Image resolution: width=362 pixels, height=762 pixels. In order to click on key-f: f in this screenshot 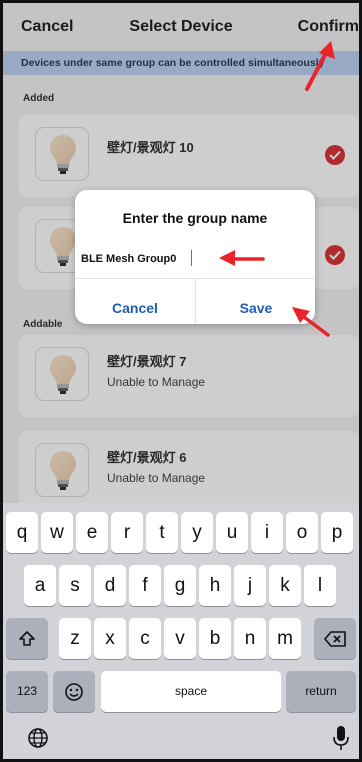, I will do `click(145, 585)`.